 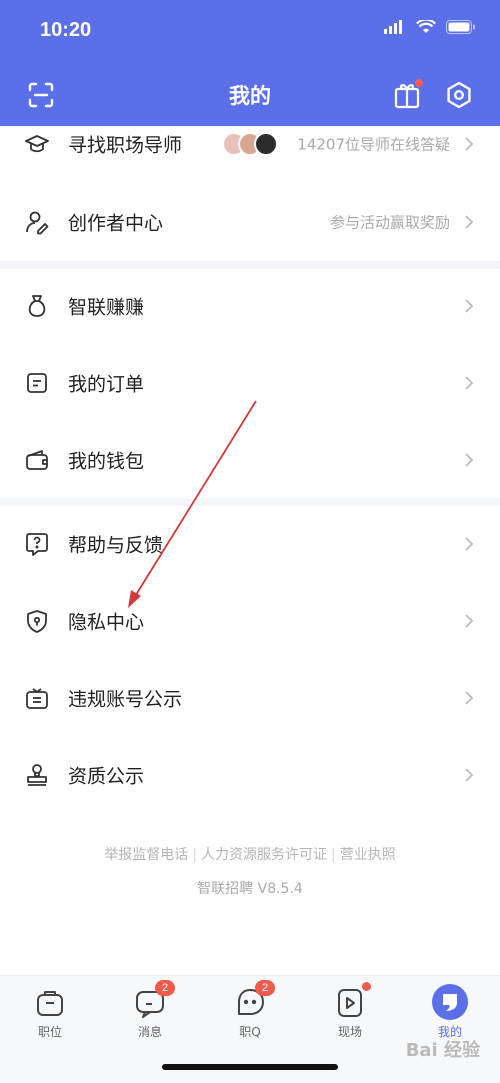 I want to click on row-qualifications: 资质公示, so click(x=250, y=775).